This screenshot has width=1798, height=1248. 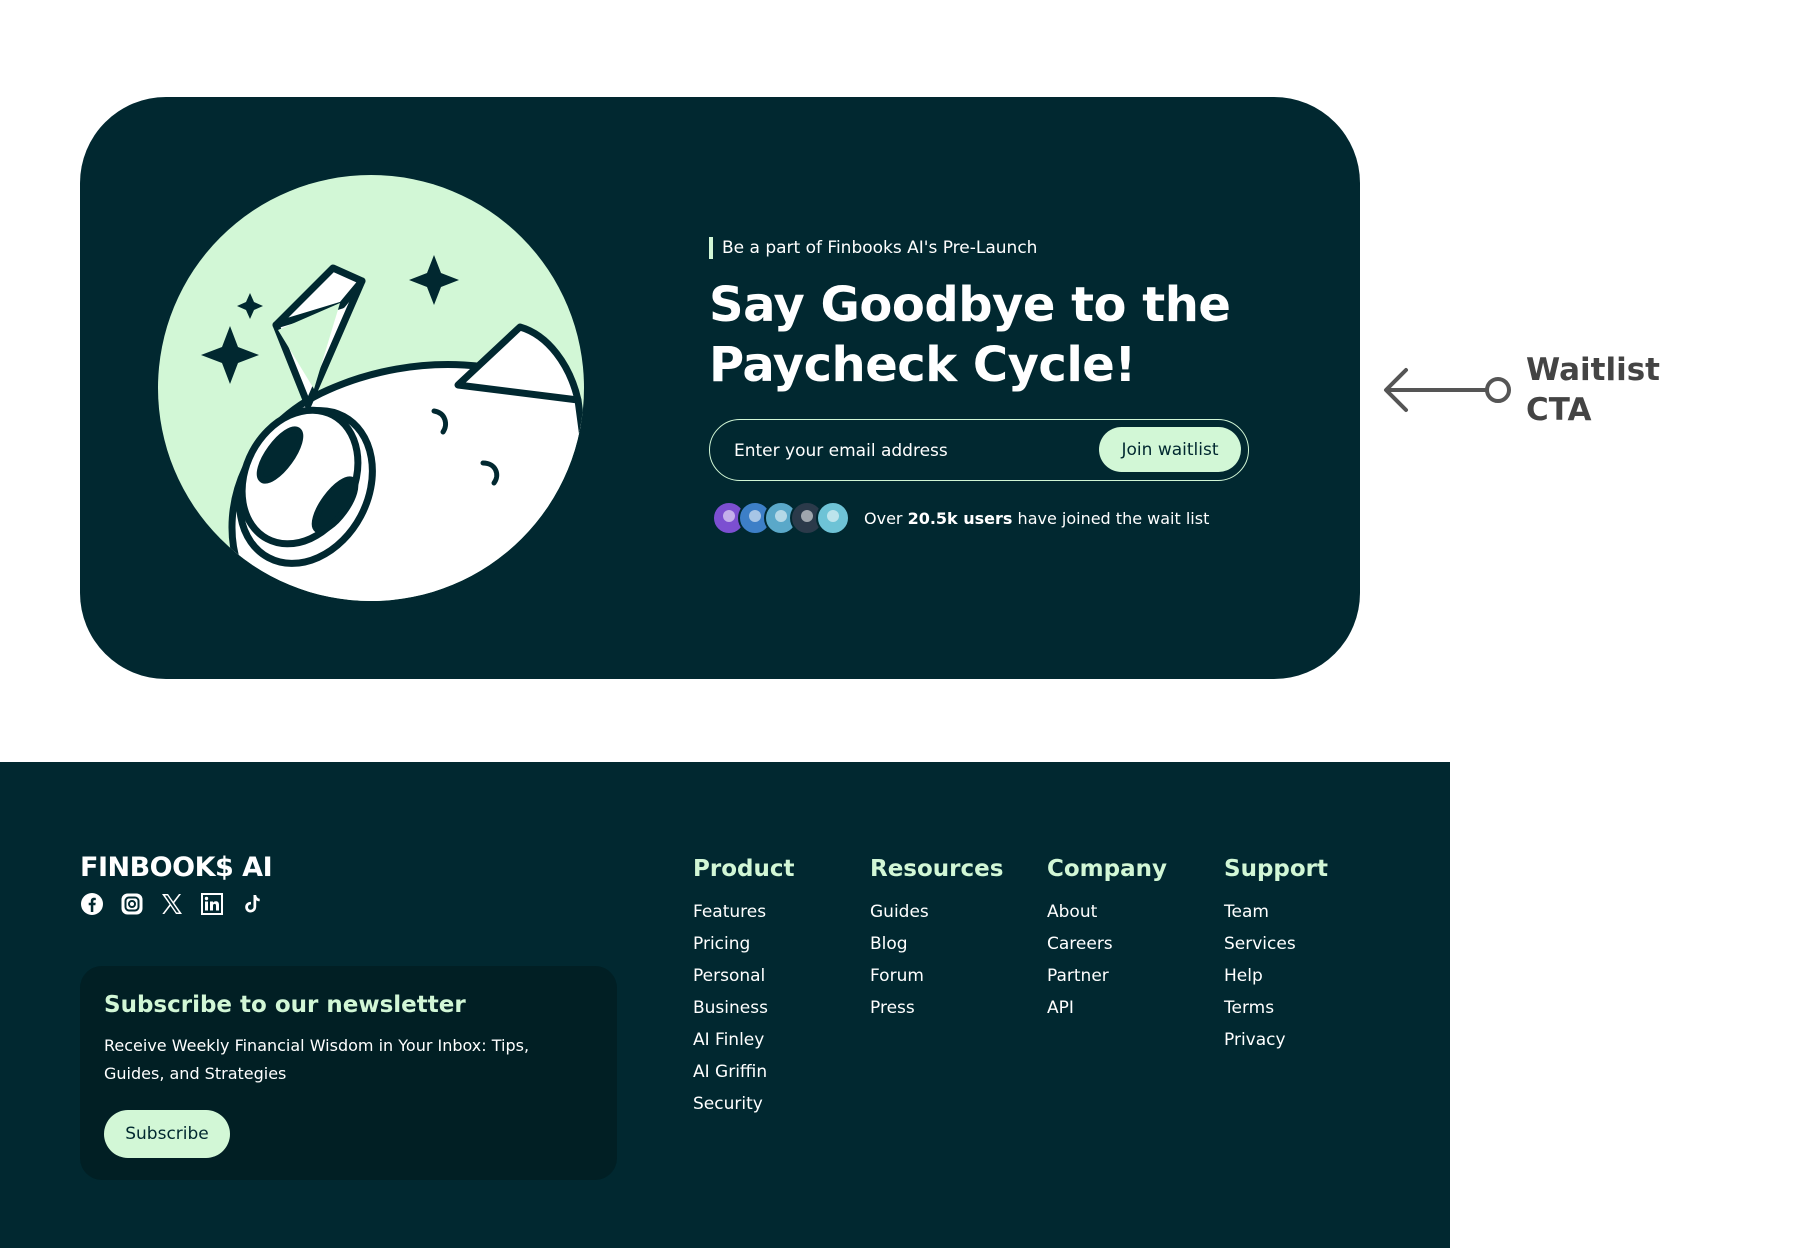 I want to click on footer-column-support: Support Team Services Help Terms Privacy, so click(x=1306, y=954).